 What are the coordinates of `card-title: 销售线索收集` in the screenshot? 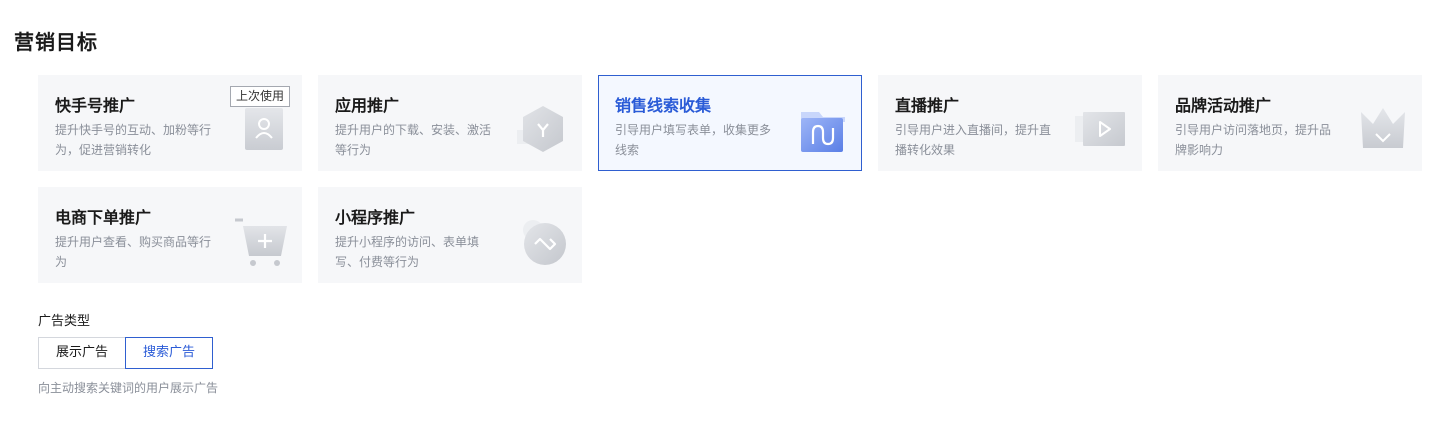 It's located at (663, 105).